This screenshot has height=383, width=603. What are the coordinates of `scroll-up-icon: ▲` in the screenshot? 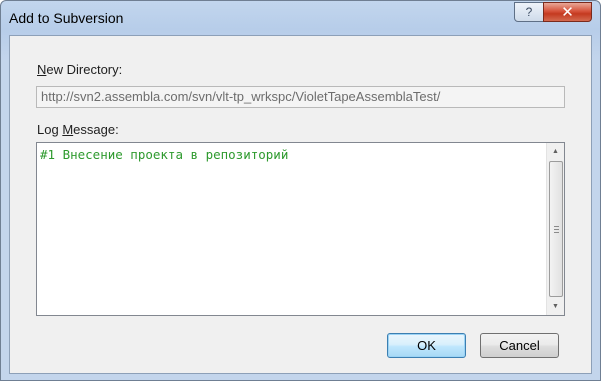 It's located at (555, 151).